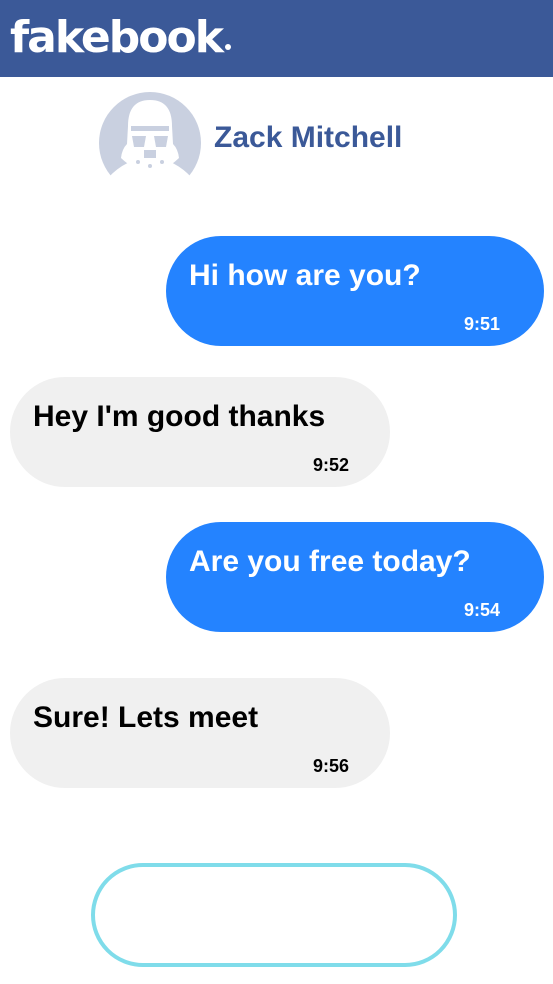  Describe the element at coordinates (330, 561) in the screenshot. I see `message-text: Are you free today?` at that location.